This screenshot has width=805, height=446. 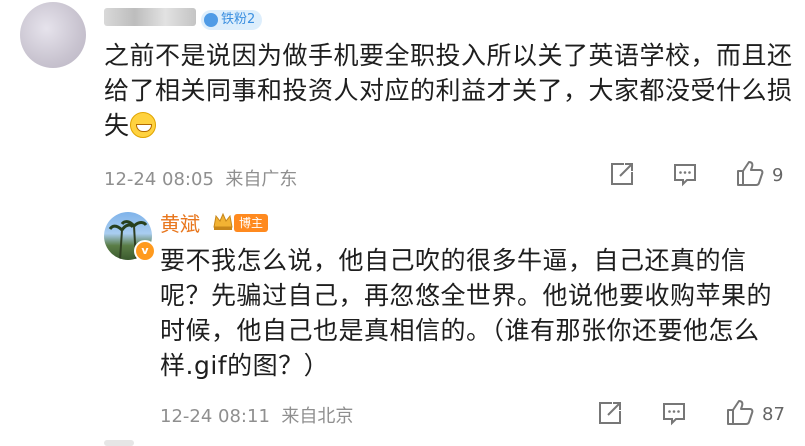 What do you see at coordinates (223, 221) in the screenshot?
I see `crown-icon` at bounding box center [223, 221].